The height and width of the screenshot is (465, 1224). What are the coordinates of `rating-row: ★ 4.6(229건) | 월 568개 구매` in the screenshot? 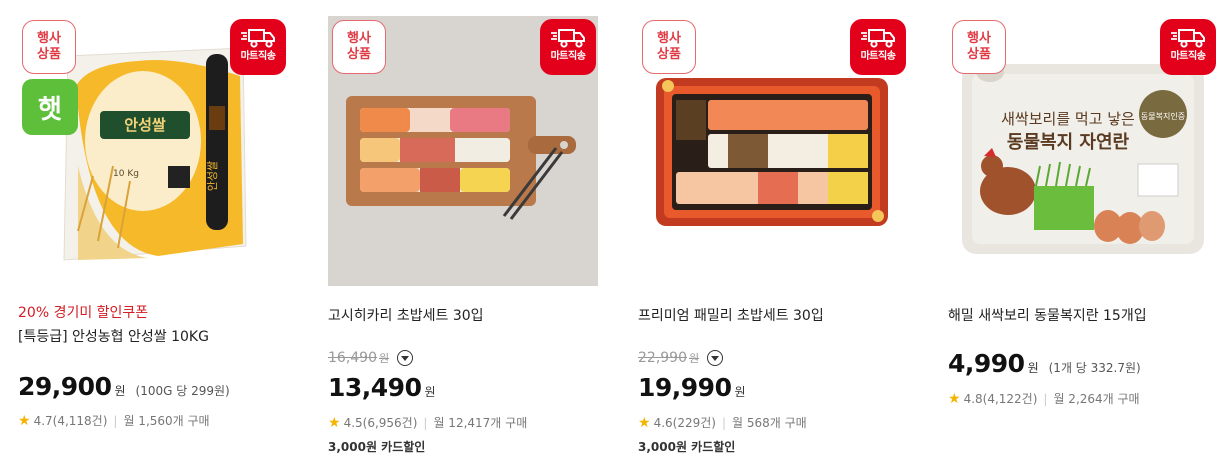 It's located at (722, 422).